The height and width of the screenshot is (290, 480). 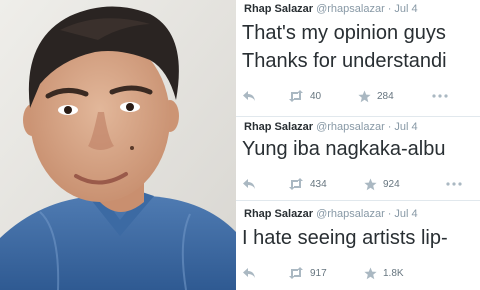 I want to click on tweet-text-line: Thanks for understandi, so click(x=344, y=61).